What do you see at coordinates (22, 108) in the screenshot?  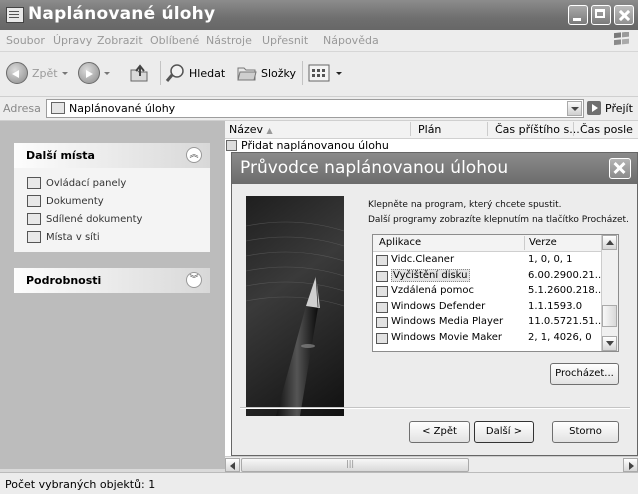 I see `address-label: Adresa` at bounding box center [22, 108].